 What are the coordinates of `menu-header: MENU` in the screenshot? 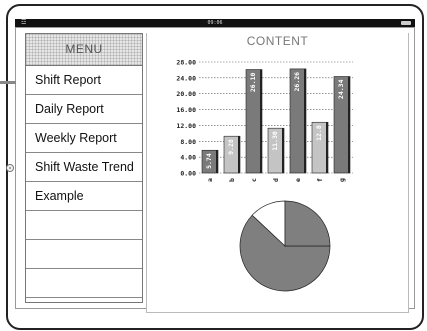 It's located at (84, 50).